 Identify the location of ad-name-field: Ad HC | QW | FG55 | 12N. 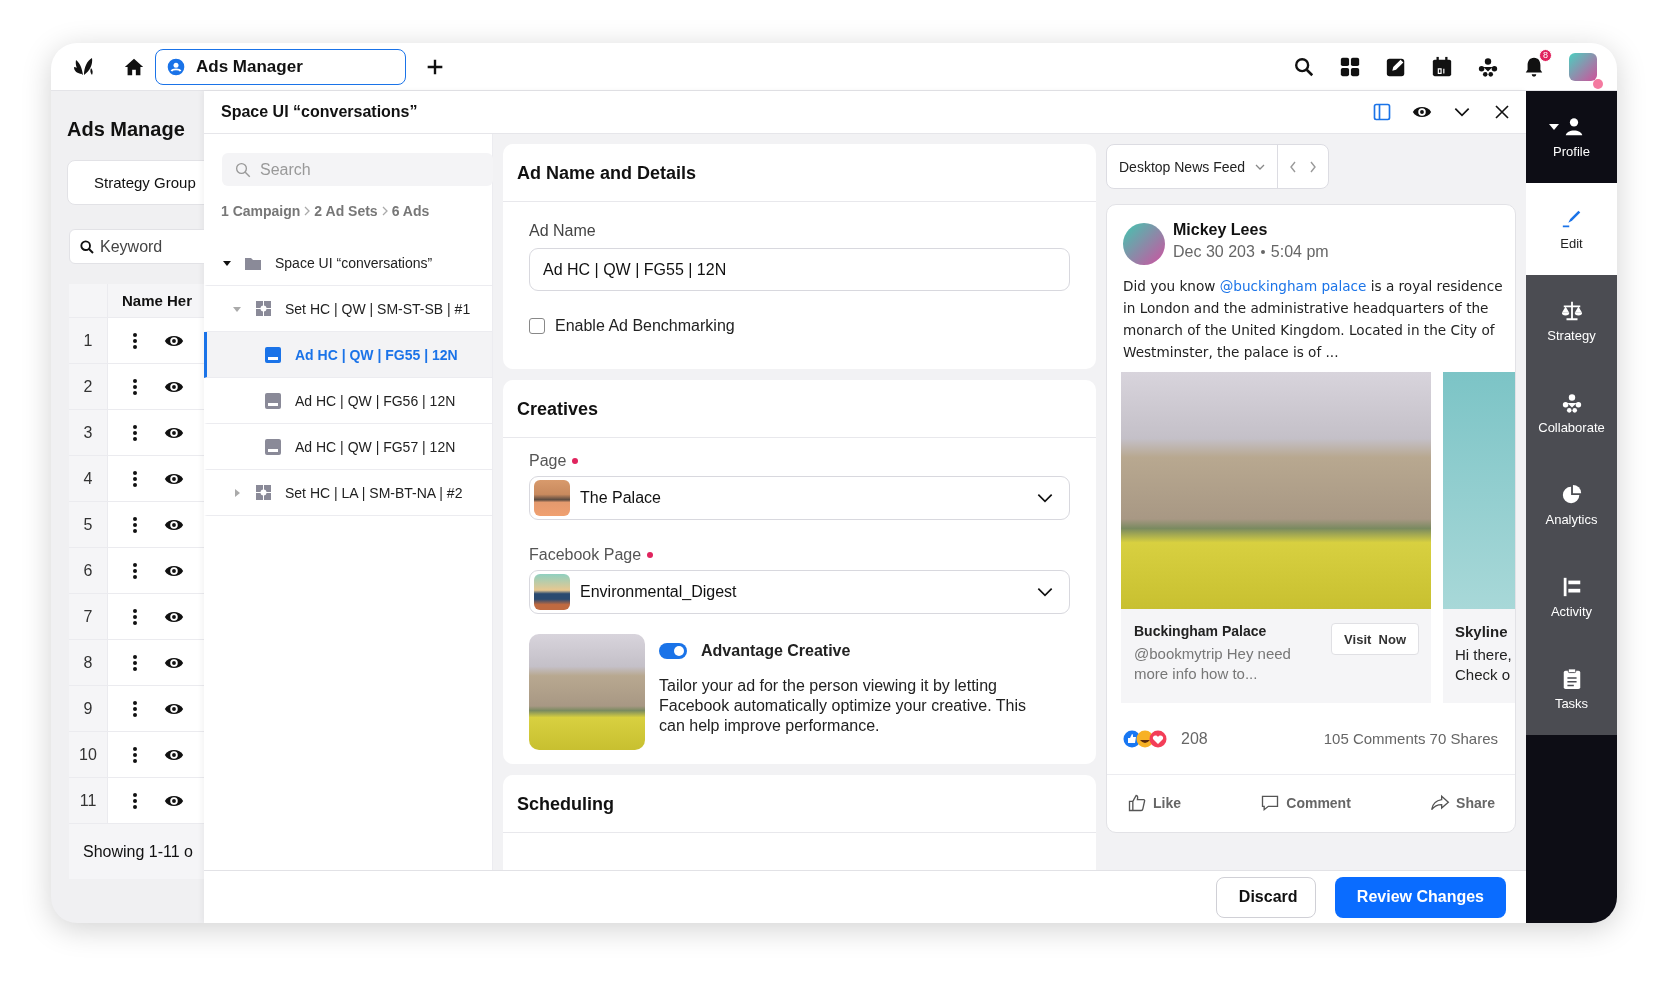
(799, 269).